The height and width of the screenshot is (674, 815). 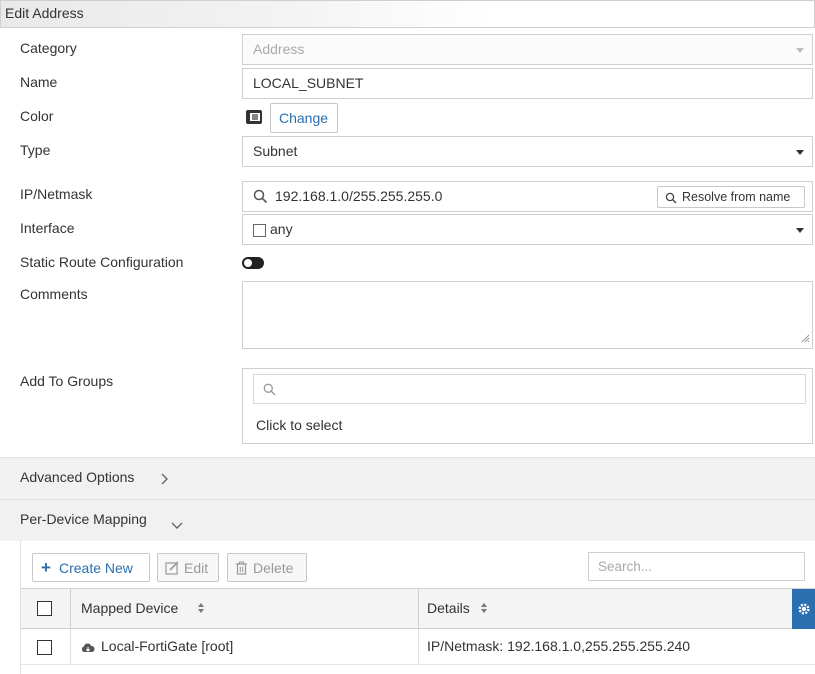 I want to click on interface-label: Interface, so click(x=47, y=228).